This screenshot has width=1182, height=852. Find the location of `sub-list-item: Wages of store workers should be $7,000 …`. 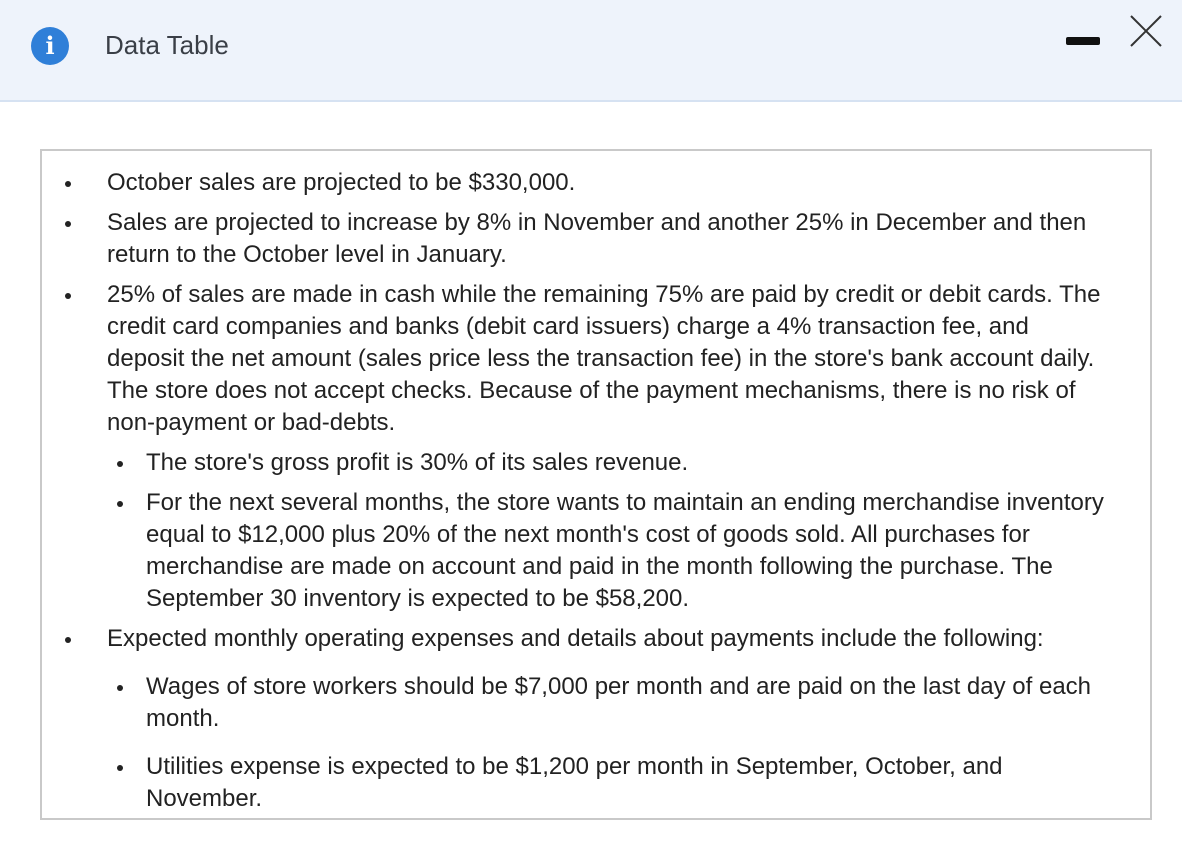

sub-list-item: Wages of store workers should be $7,000 … is located at coordinates (608, 703).